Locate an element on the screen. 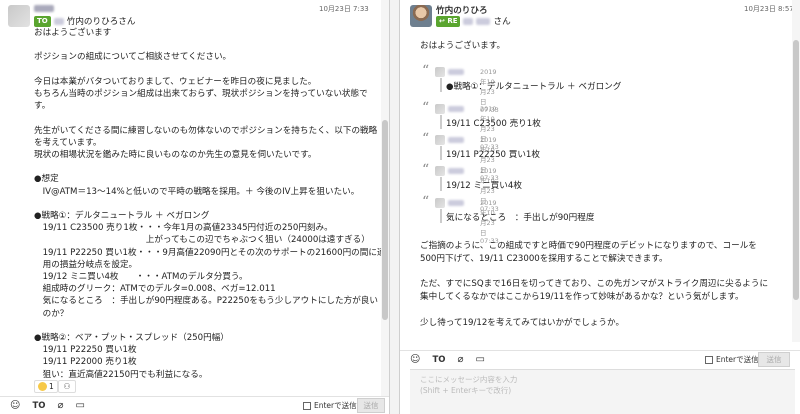  closing-line: 500円下げて、19/11 C23000を採用することで解決できます。 is located at coordinates (544, 258).